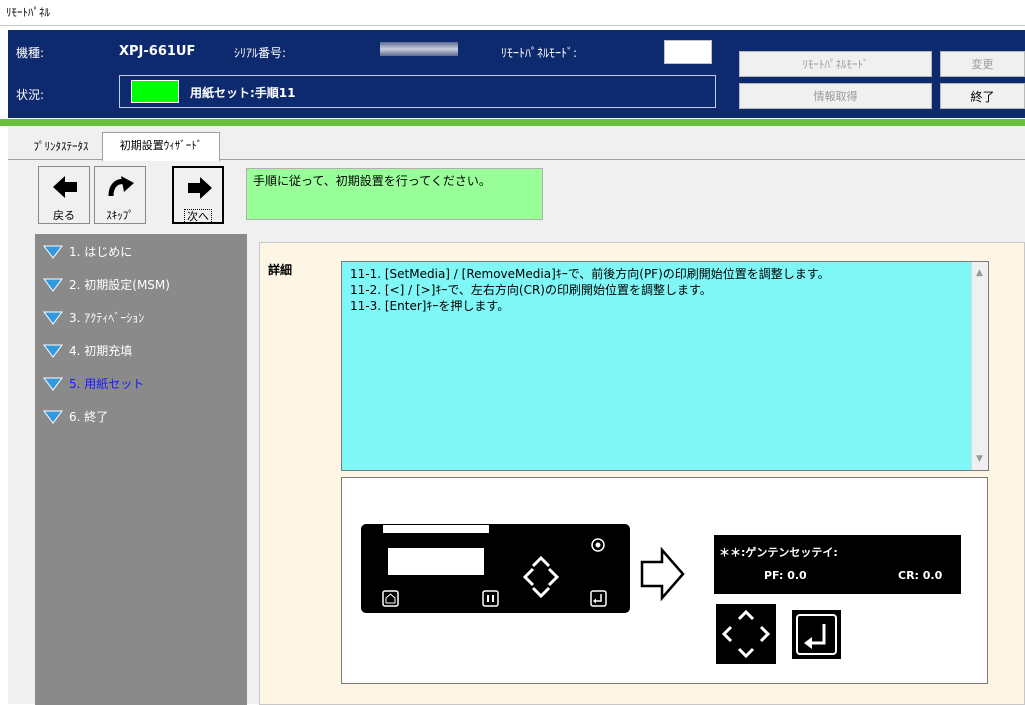 Image resolution: width=1025 pixels, height=705 pixels. Describe the element at coordinates (512, 13) in the screenshot. I see `window-title: ﾘﾓｰﾄﾊﾟﾈﾙ` at that location.